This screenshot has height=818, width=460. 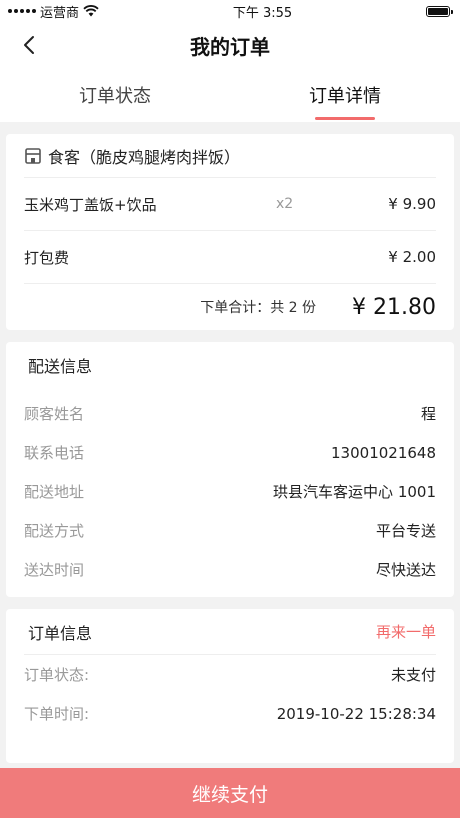 What do you see at coordinates (230, 452) in the screenshot?
I see `delivery-row-phone: 联系电话 13001021648` at bounding box center [230, 452].